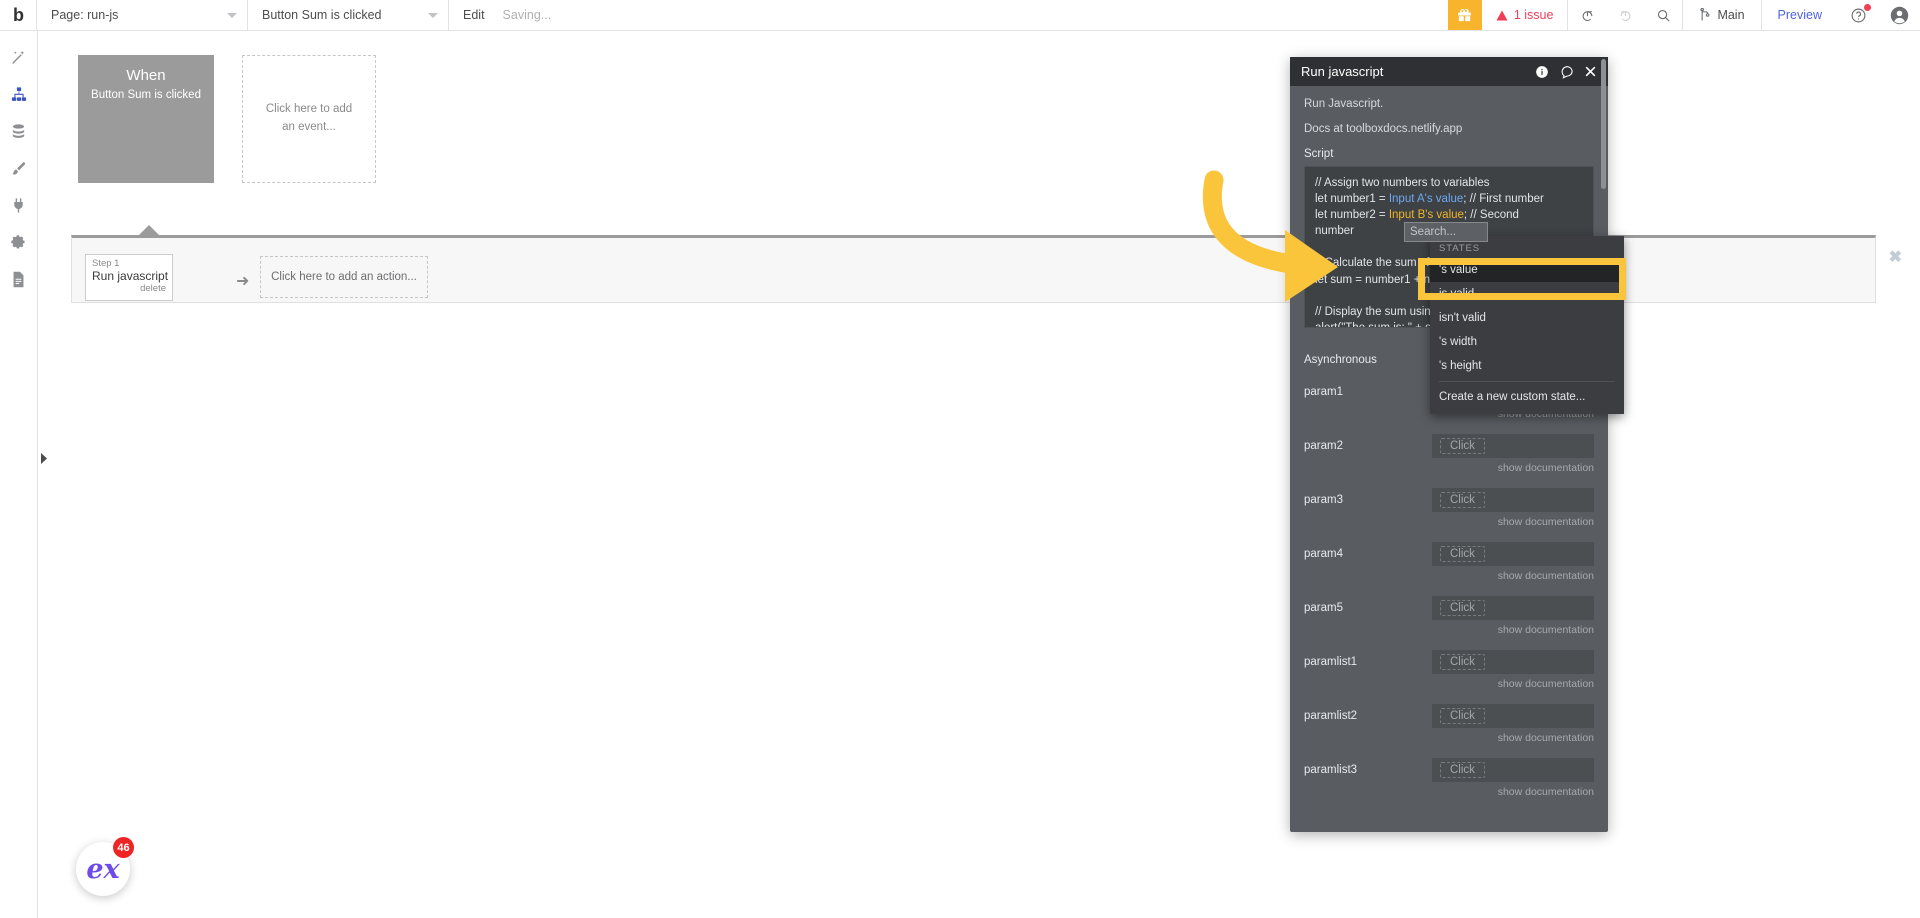 The width and height of the screenshot is (1920, 918). I want to click on action-step-1: Step 1 Run javascript delete, so click(129, 277).